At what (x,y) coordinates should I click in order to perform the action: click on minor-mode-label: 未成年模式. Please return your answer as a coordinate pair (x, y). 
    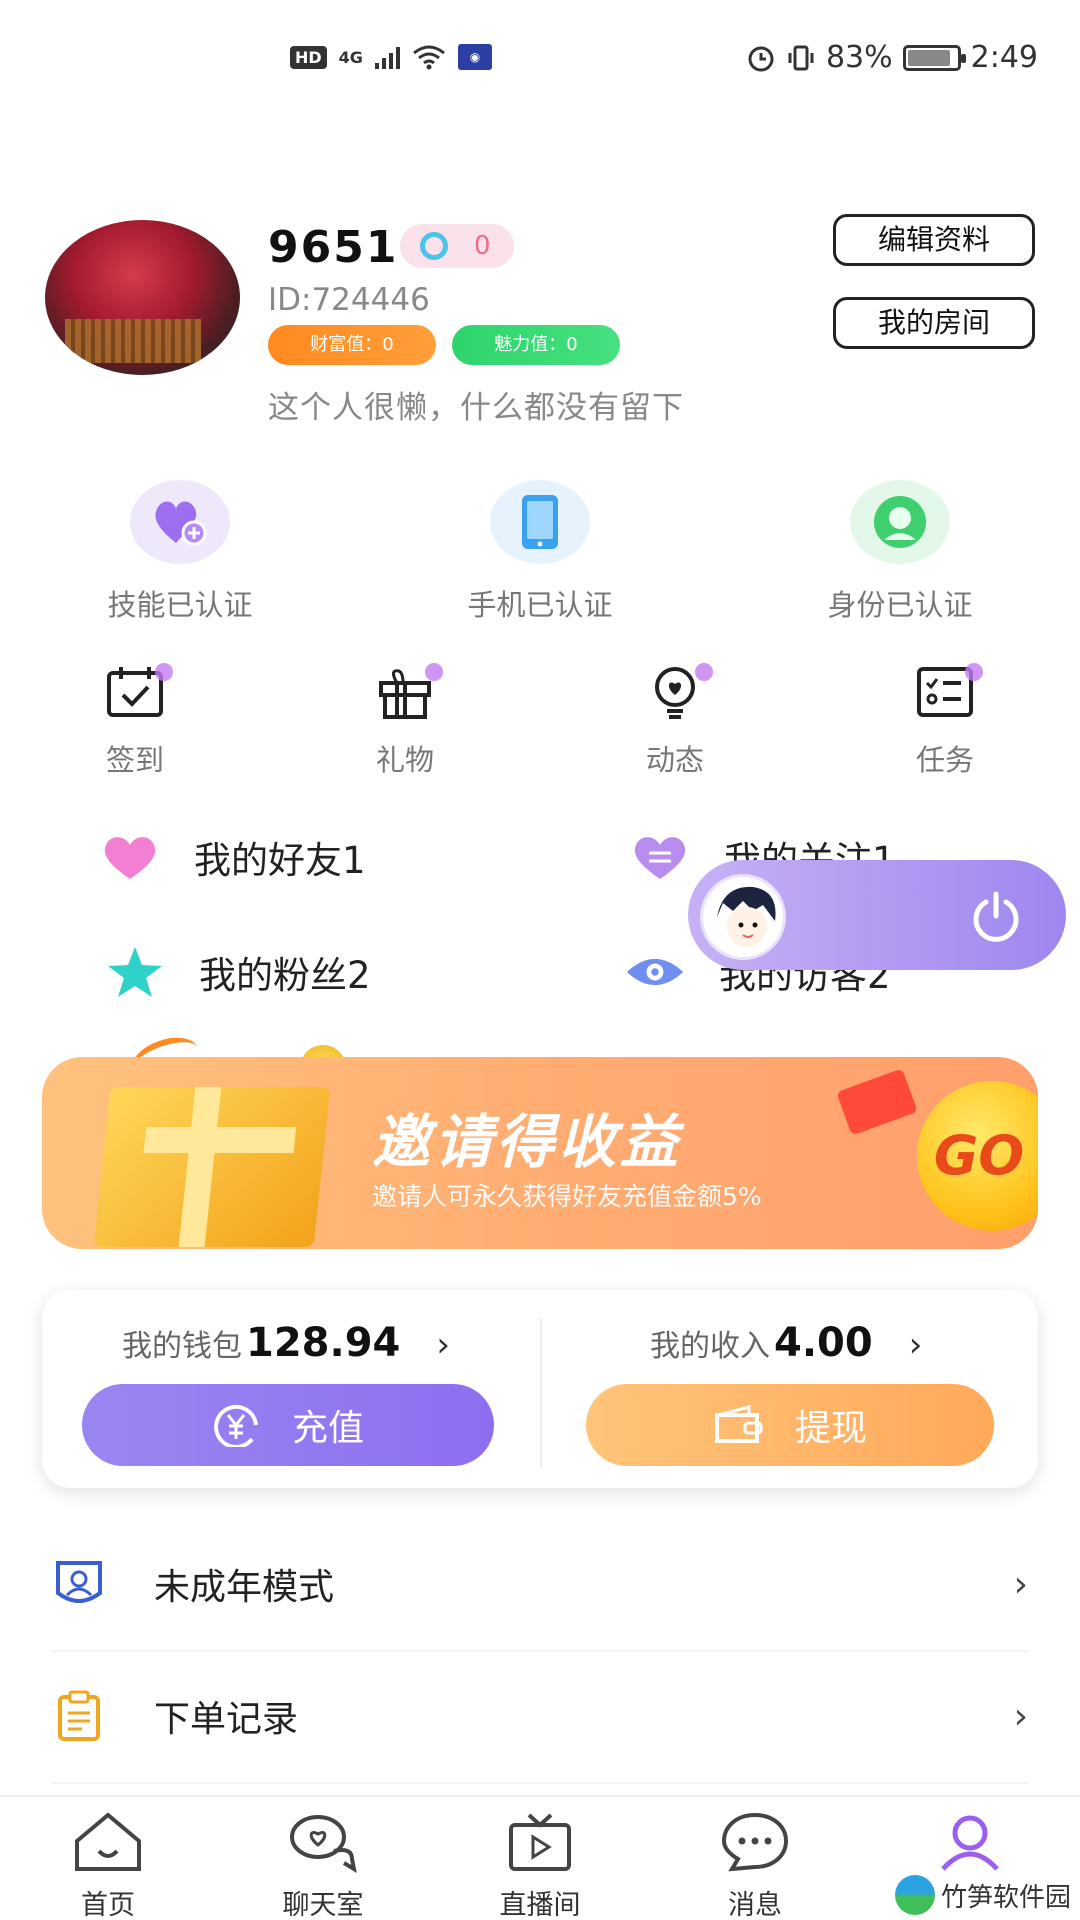
    Looking at the image, I should click on (244, 1587).